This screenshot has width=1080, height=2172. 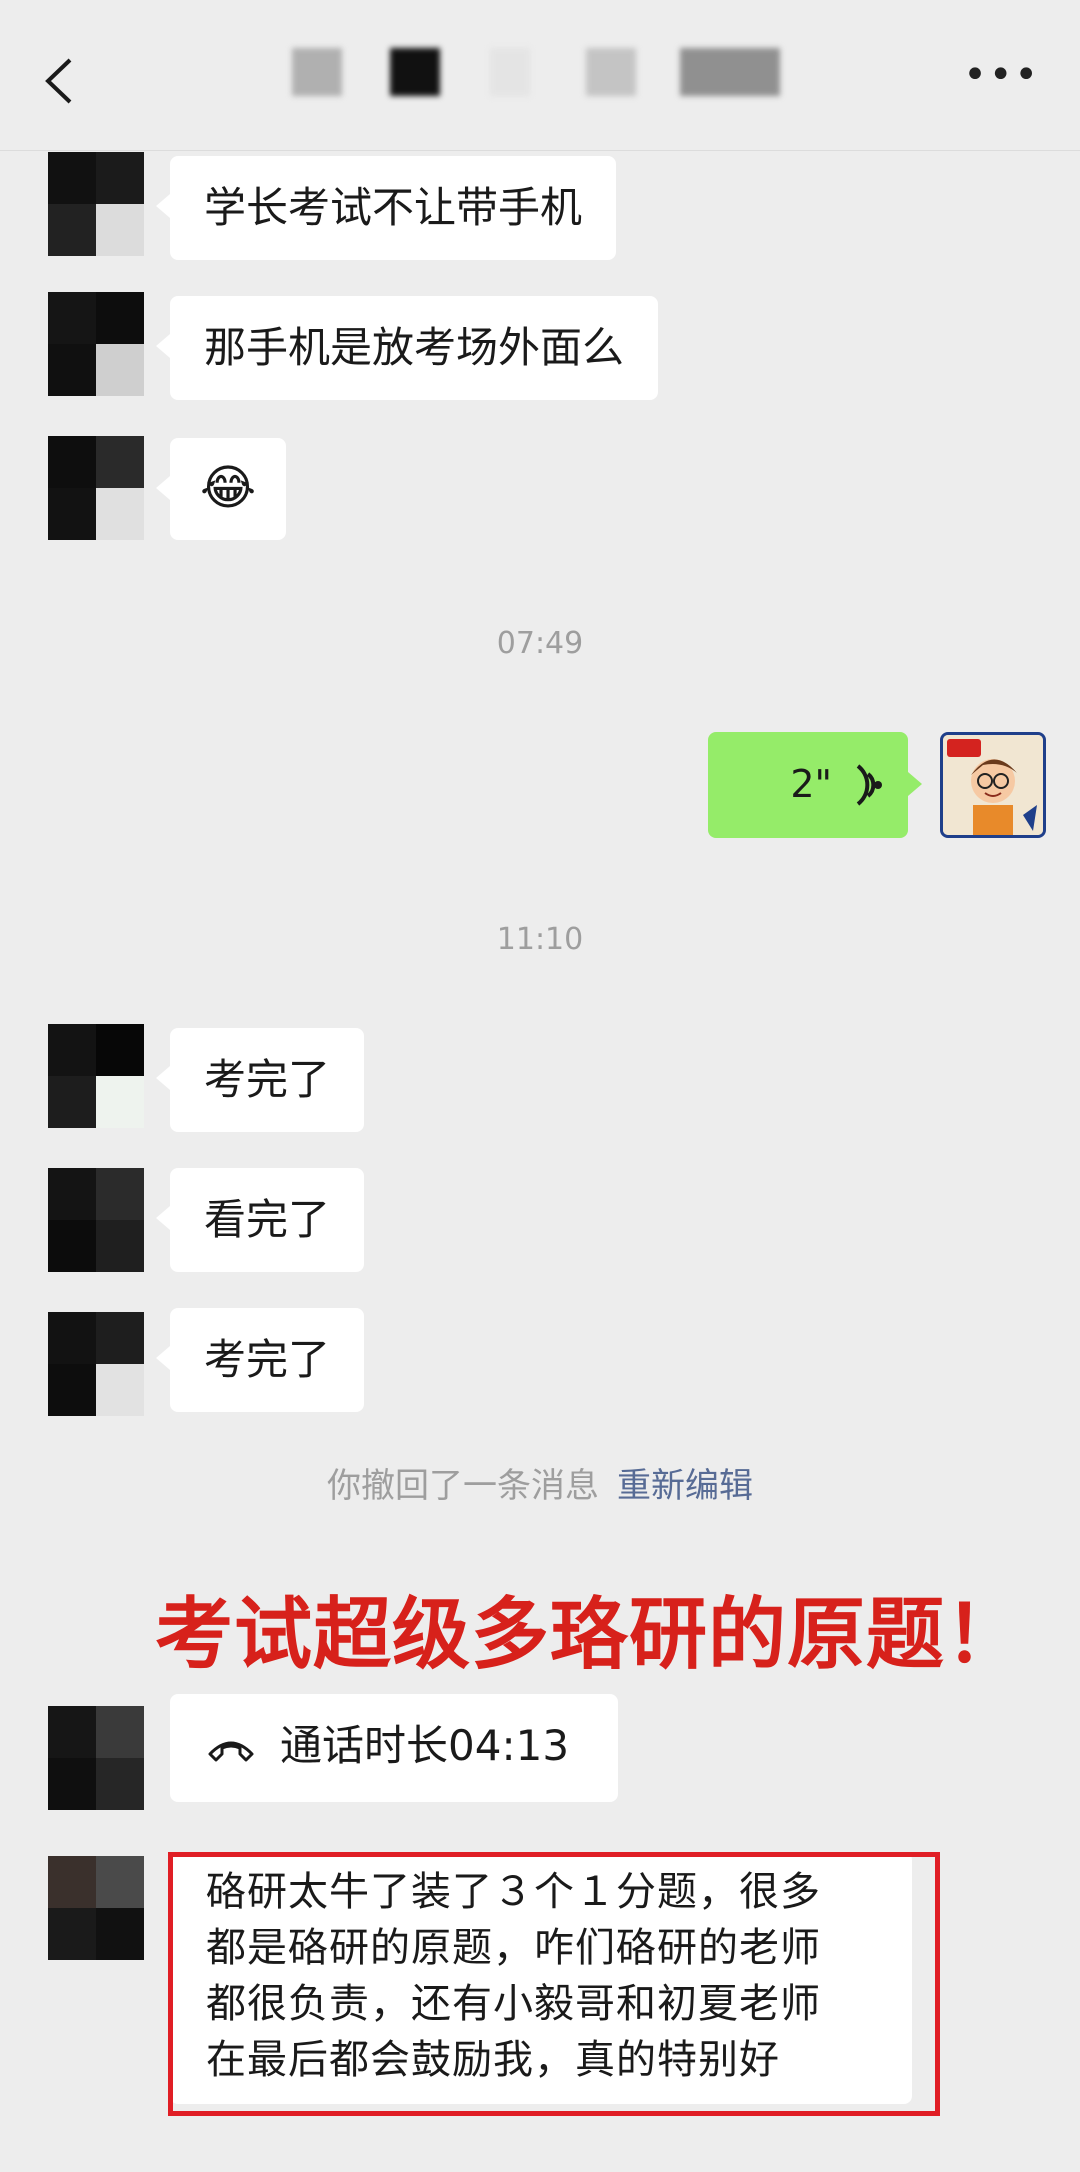 I want to click on recall-text: 你撤回了一条消息, so click(x=463, y=1486).